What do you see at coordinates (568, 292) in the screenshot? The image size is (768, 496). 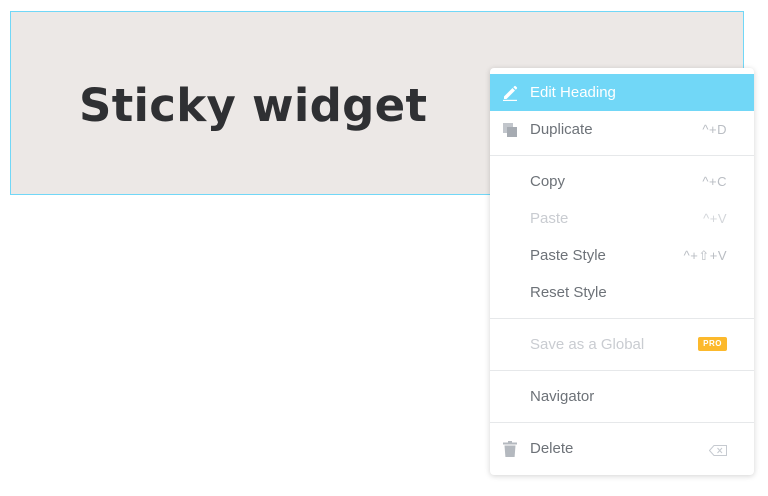 I see `menu-item-label: Reset Style` at bounding box center [568, 292].